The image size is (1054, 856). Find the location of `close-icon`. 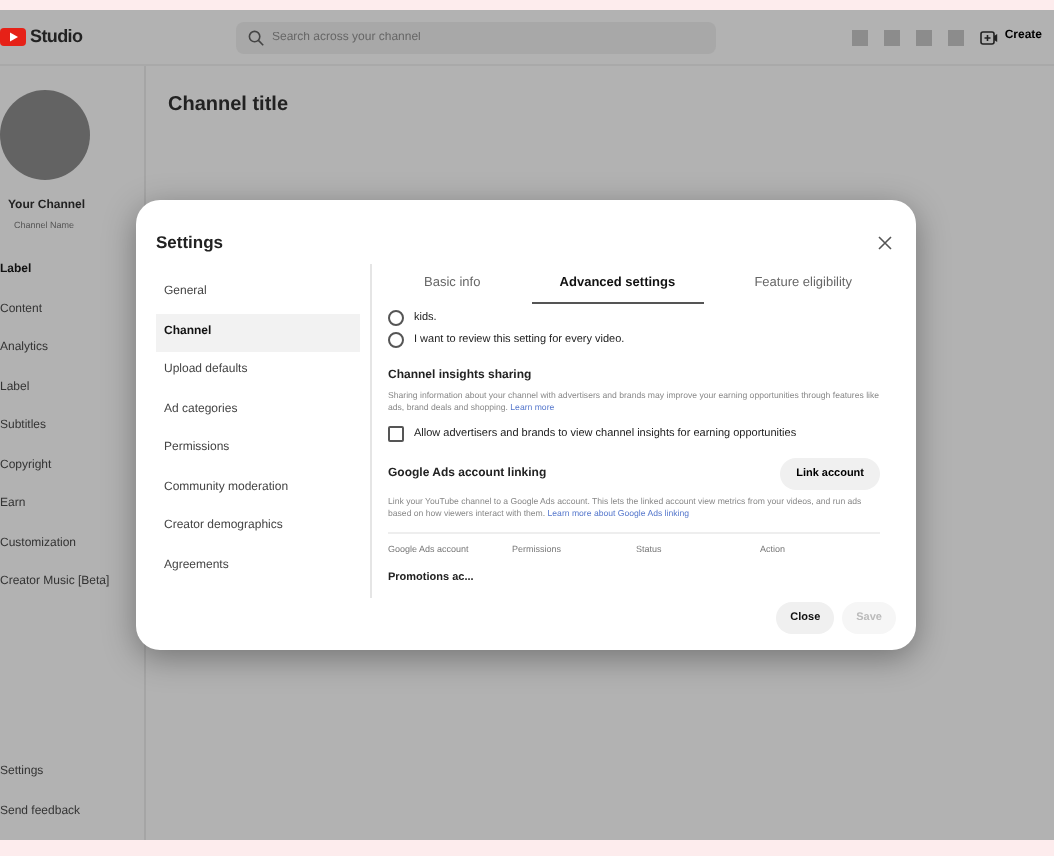

close-icon is located at coordinates (885, 242).